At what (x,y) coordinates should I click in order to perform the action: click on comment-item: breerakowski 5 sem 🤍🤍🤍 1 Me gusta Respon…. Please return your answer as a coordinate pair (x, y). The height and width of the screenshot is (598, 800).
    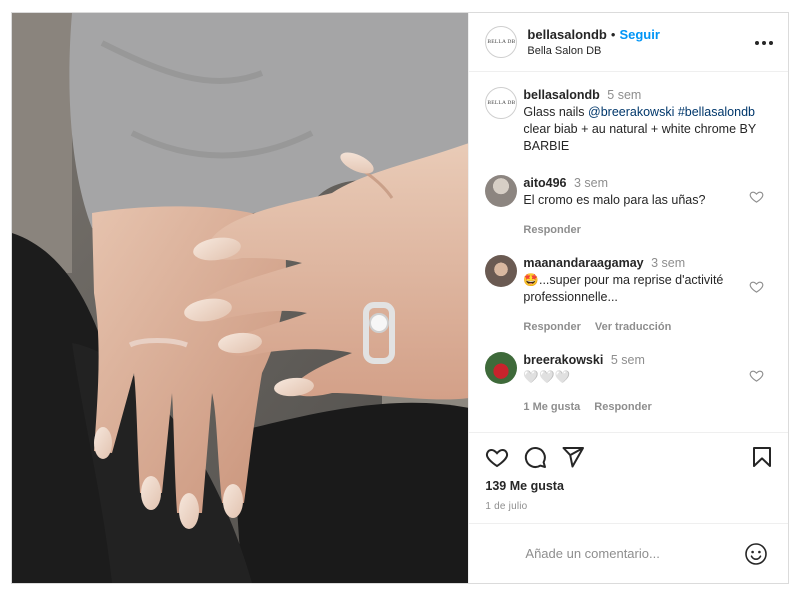
    Looking at the image, I should click on (629, 384).